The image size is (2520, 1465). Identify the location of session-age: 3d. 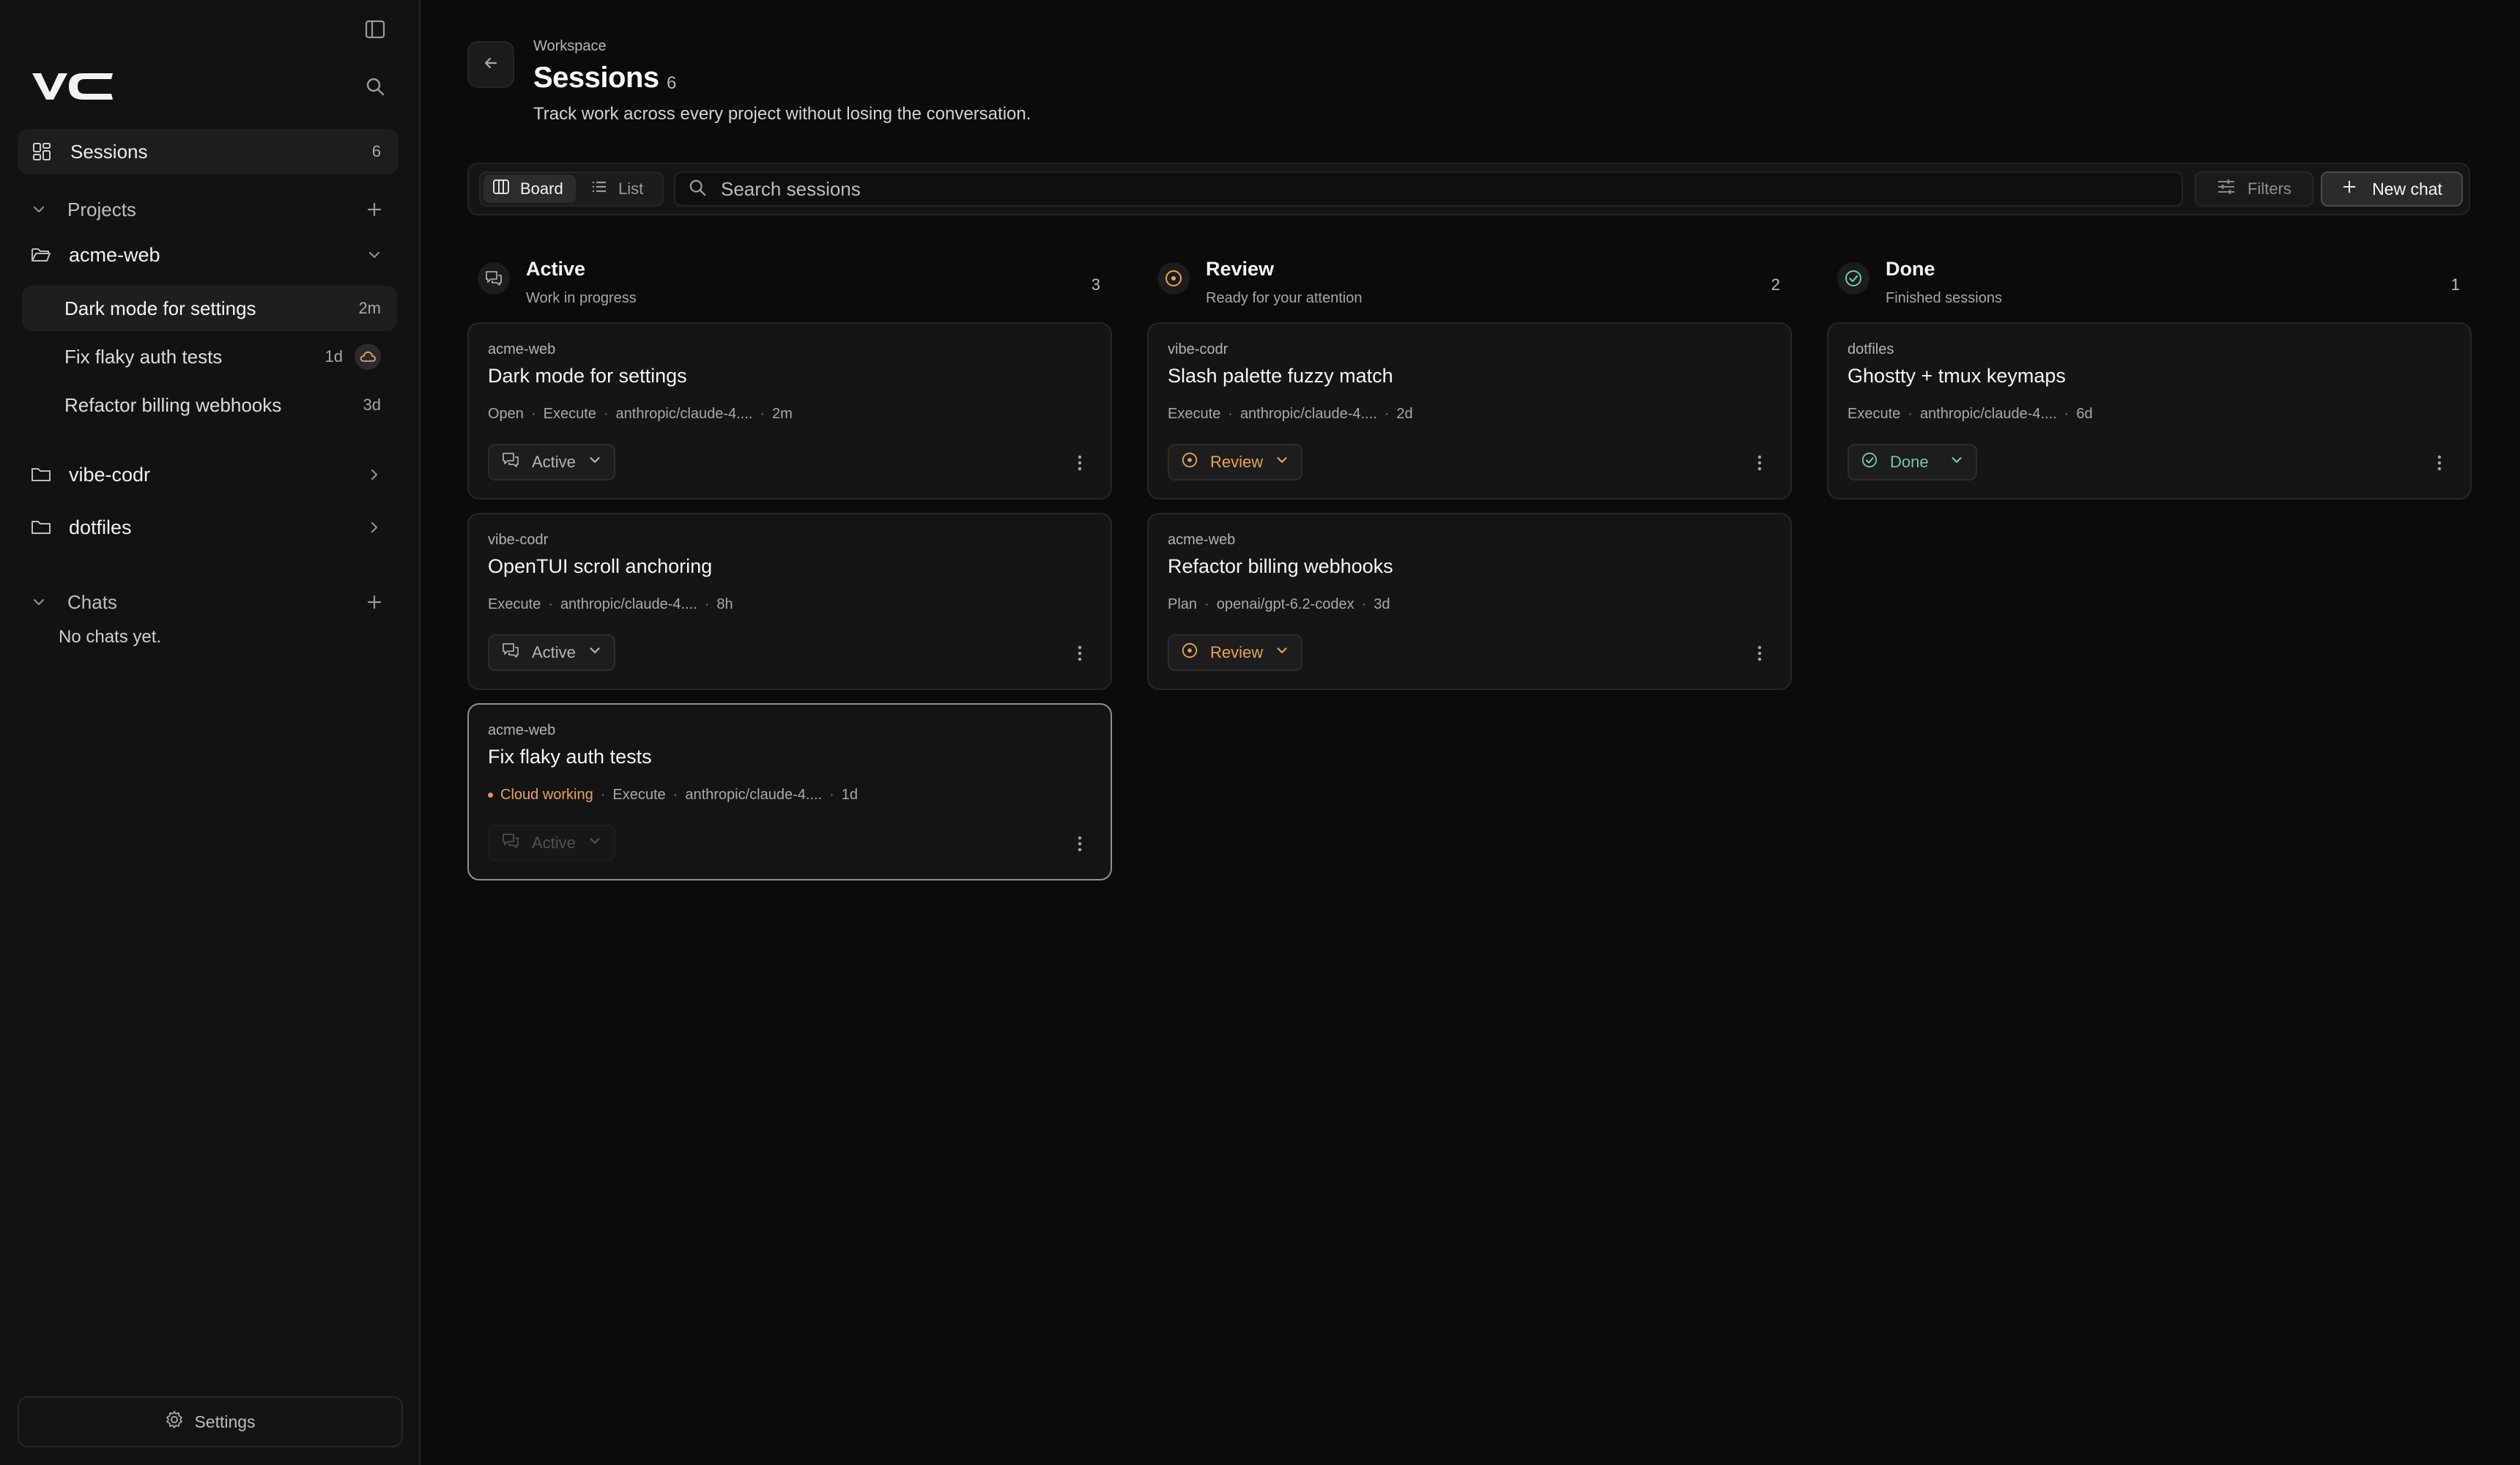
(372, 405).